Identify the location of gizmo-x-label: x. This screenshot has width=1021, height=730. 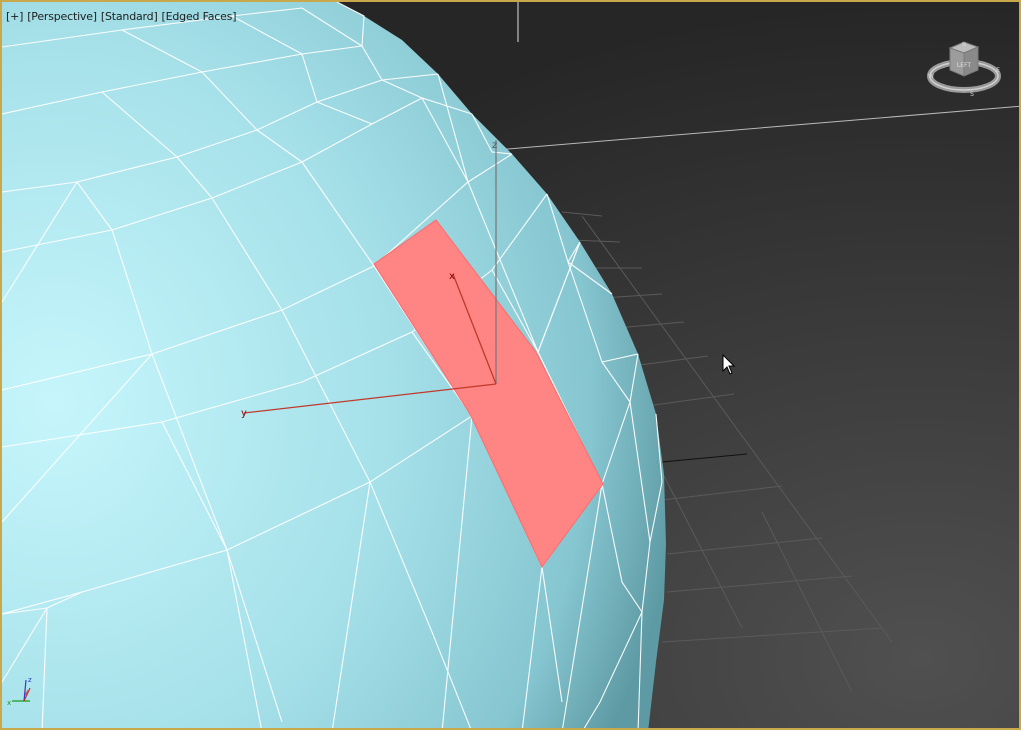
(452, 276).